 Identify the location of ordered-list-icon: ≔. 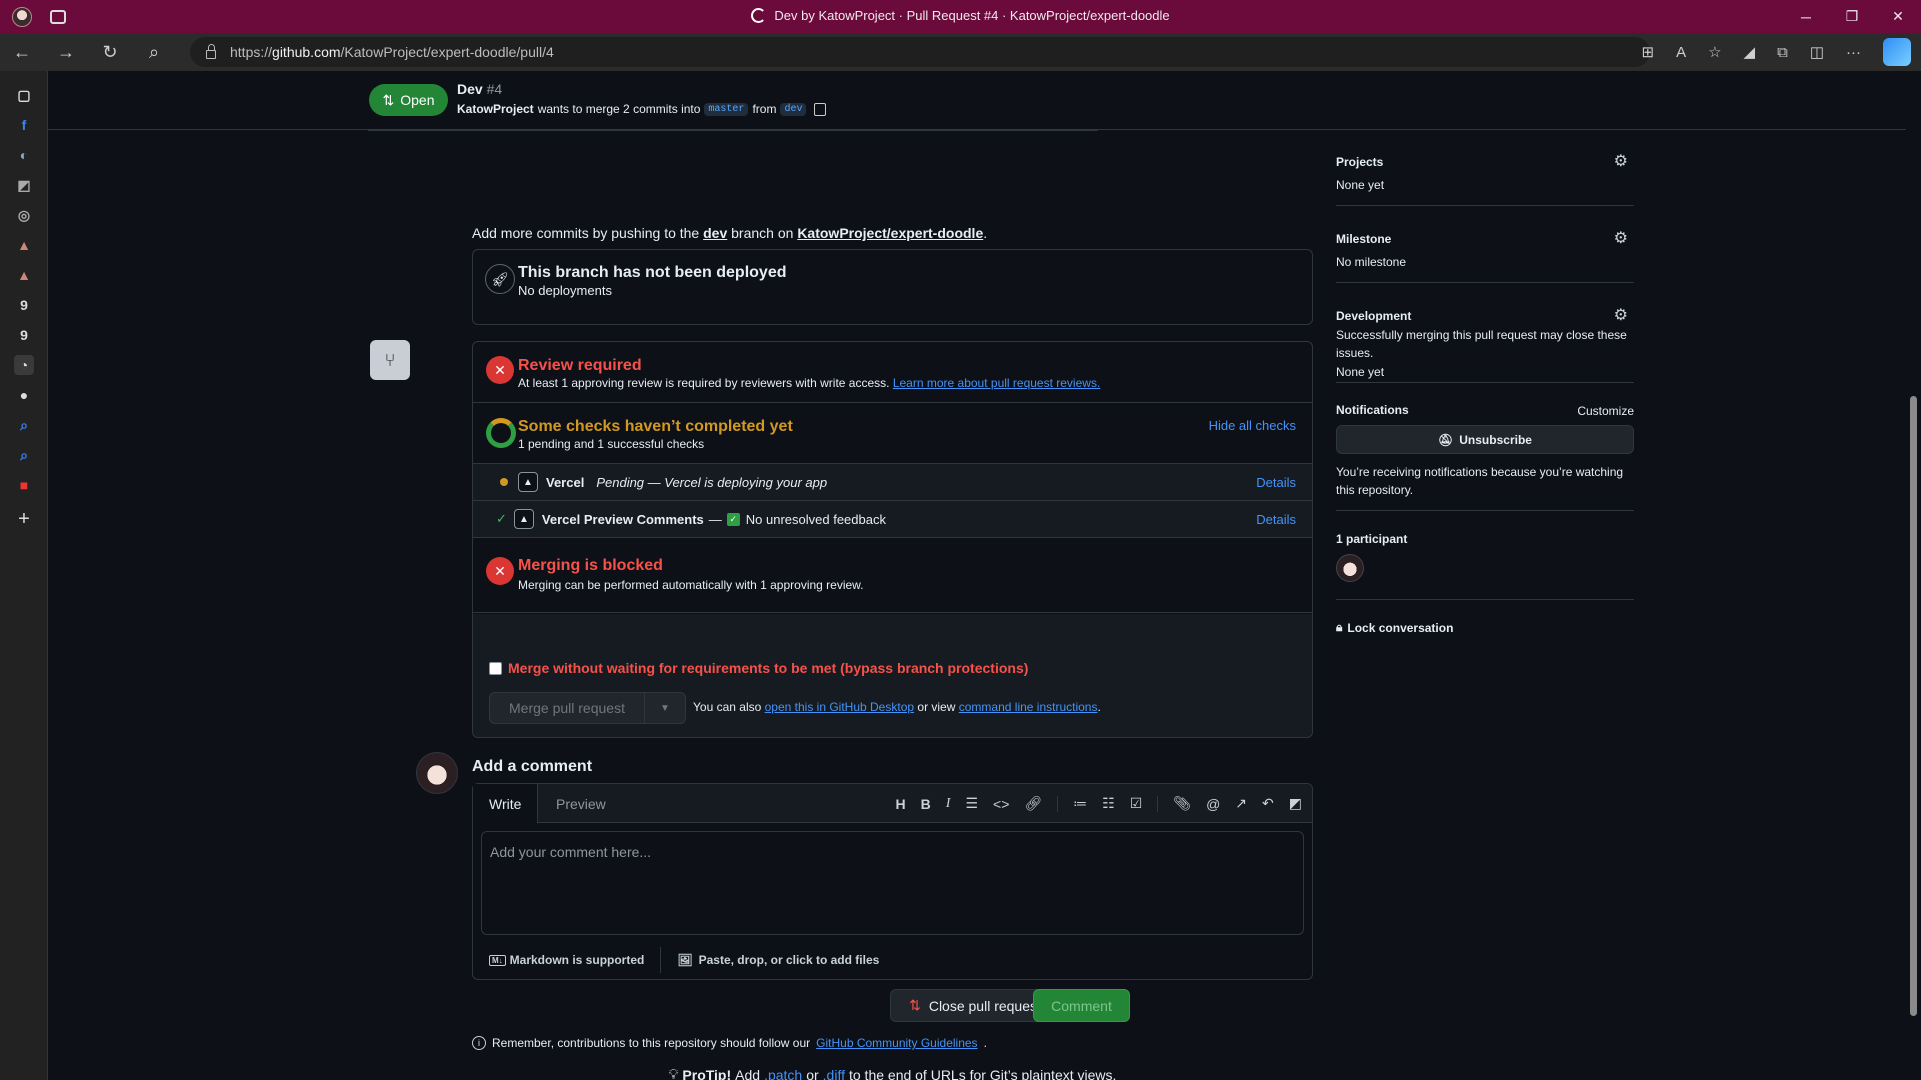
(1080, 803).